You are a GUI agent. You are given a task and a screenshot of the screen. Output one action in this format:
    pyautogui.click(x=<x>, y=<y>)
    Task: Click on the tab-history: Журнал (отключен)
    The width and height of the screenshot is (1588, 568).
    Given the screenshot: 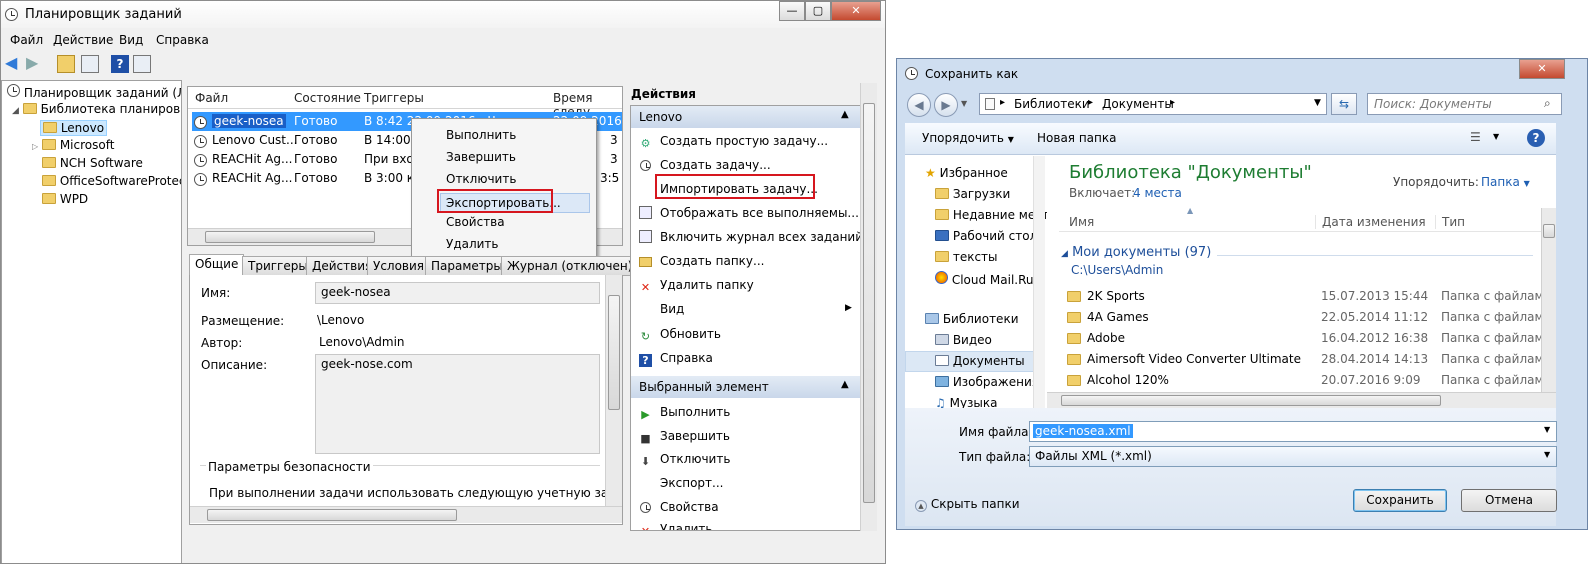 What is the action you would take?
    pyautogui.click(x=570, y=266)
    